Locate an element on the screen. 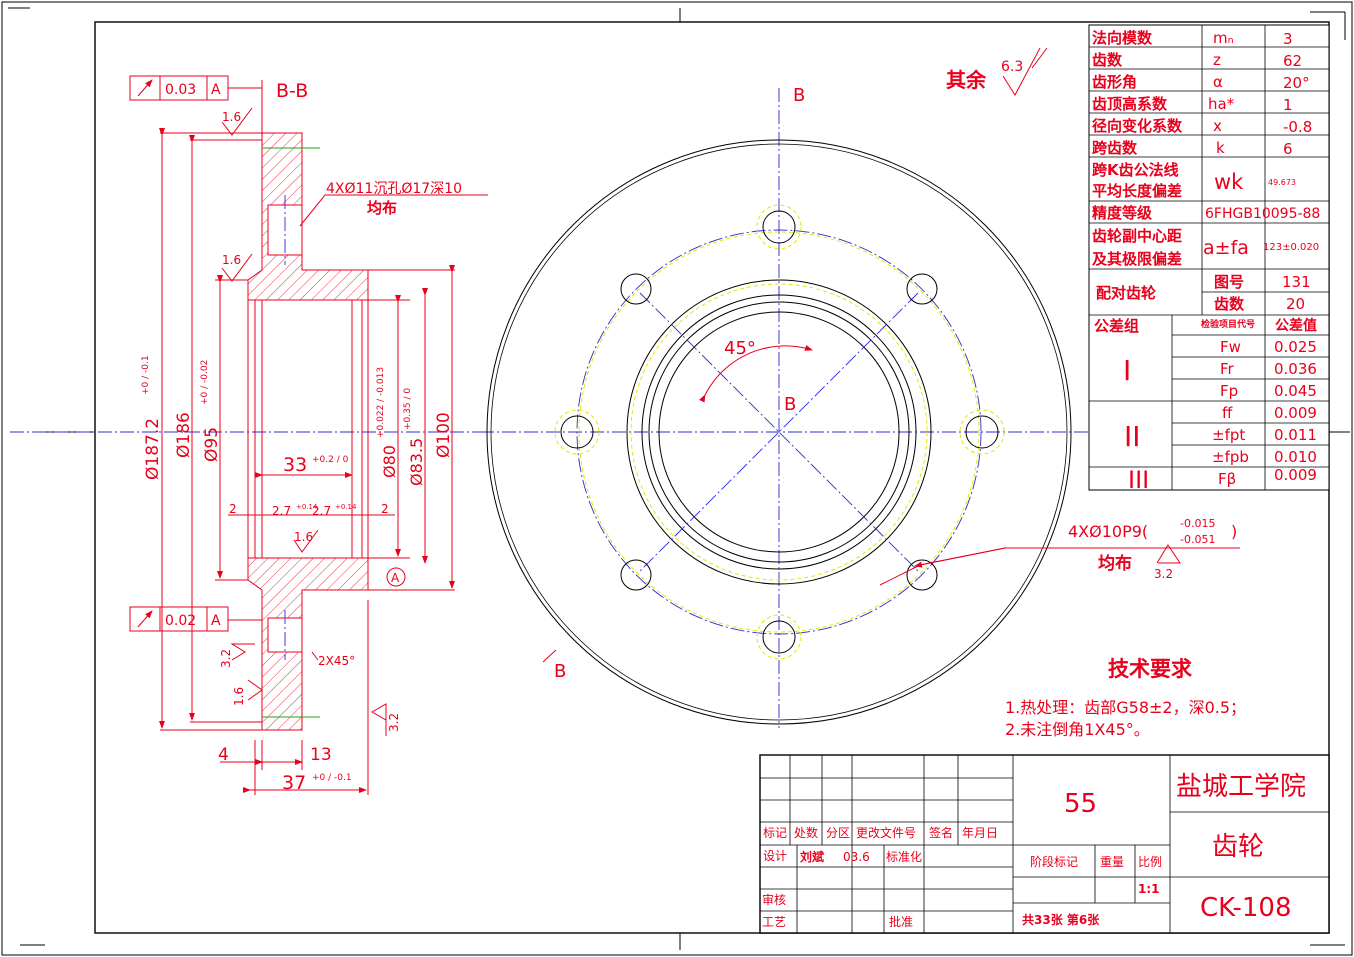  tolerance-frame-top: 0.03 A is located at coordinates (179, 88).